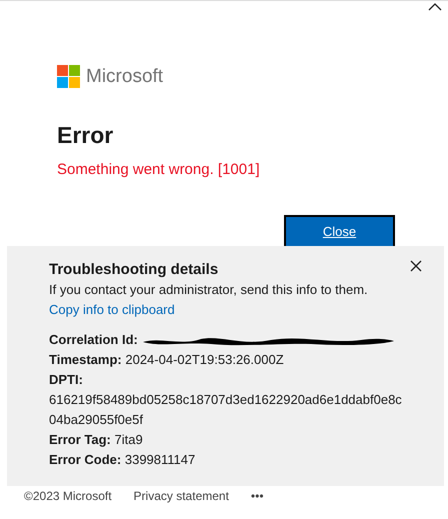 The height and width of the screenshot is (519, 448). What do you see at coordinates (160, 459) in the screenshot?
I see `field-value: 3399811147` at bounding box center [160, 459].